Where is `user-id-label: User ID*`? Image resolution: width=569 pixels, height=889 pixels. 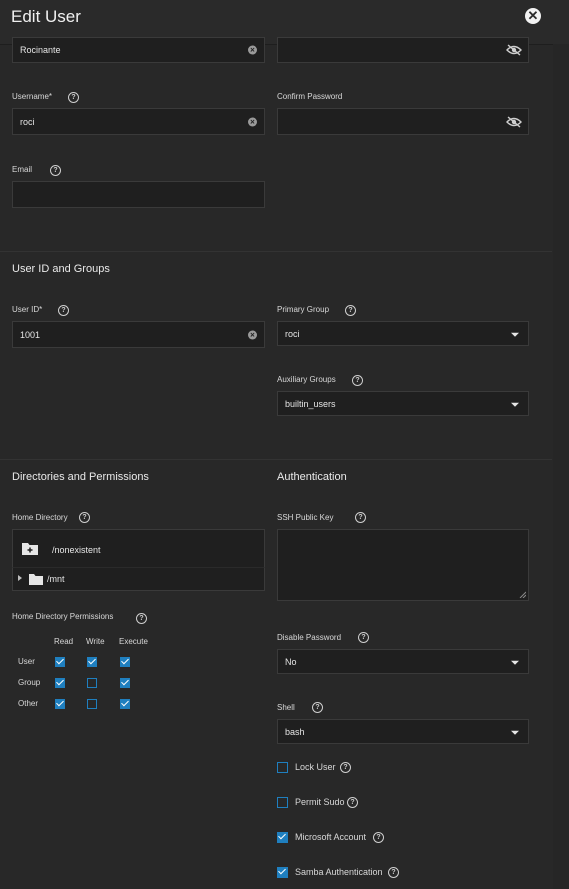 user-id-label: User ID* is located at coordinates (27, 309).